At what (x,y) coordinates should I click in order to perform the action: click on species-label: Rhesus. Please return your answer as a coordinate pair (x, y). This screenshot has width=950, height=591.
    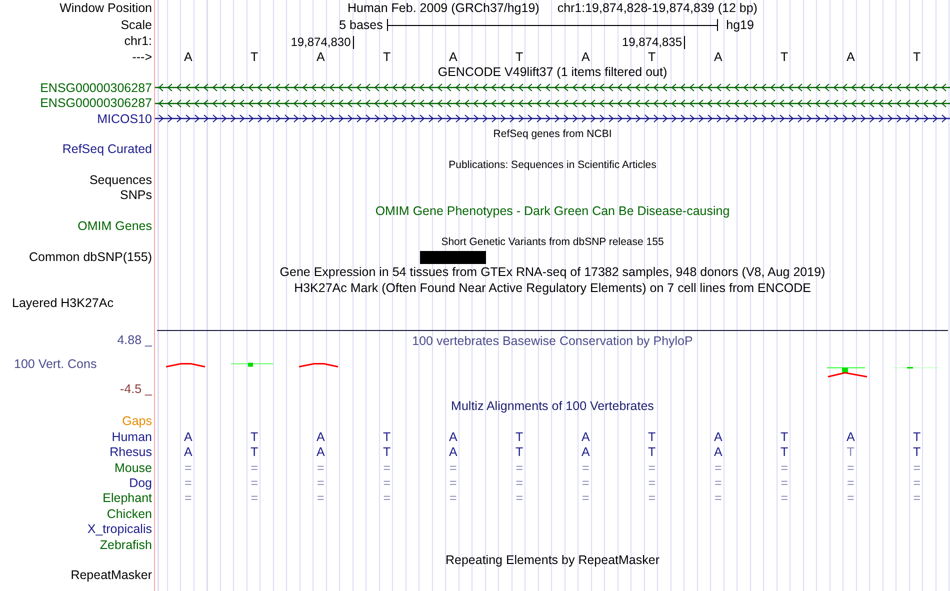
    Looking at the image, I should click on (132, 452).